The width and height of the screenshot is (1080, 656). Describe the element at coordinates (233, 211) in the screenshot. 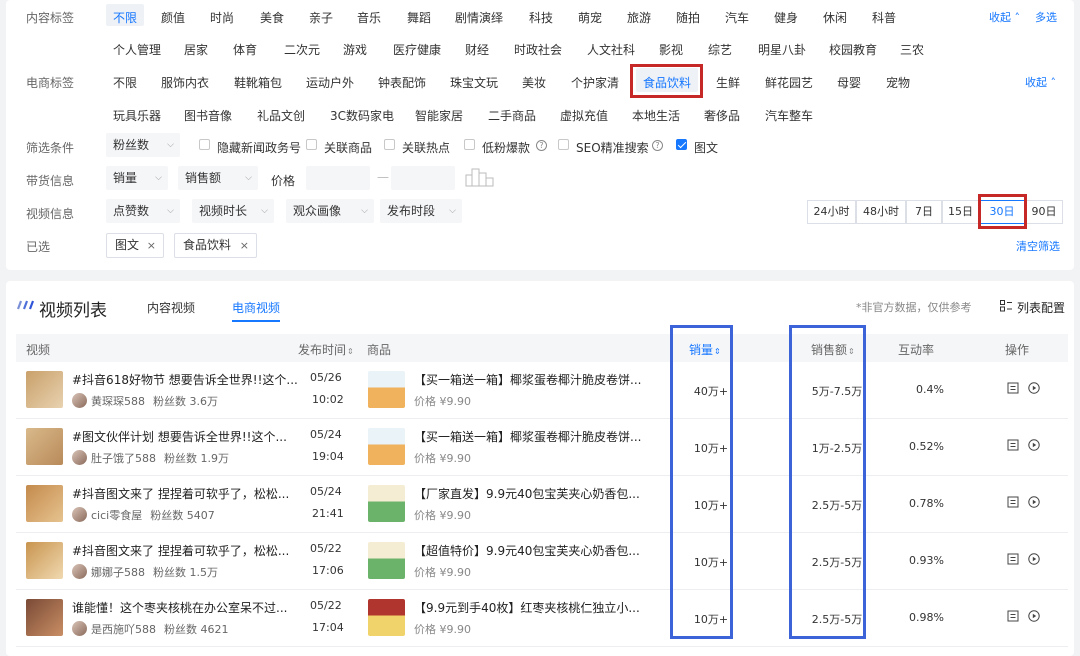

I see `video-filter-dropdown: 视频时长 ⌵` at that location.